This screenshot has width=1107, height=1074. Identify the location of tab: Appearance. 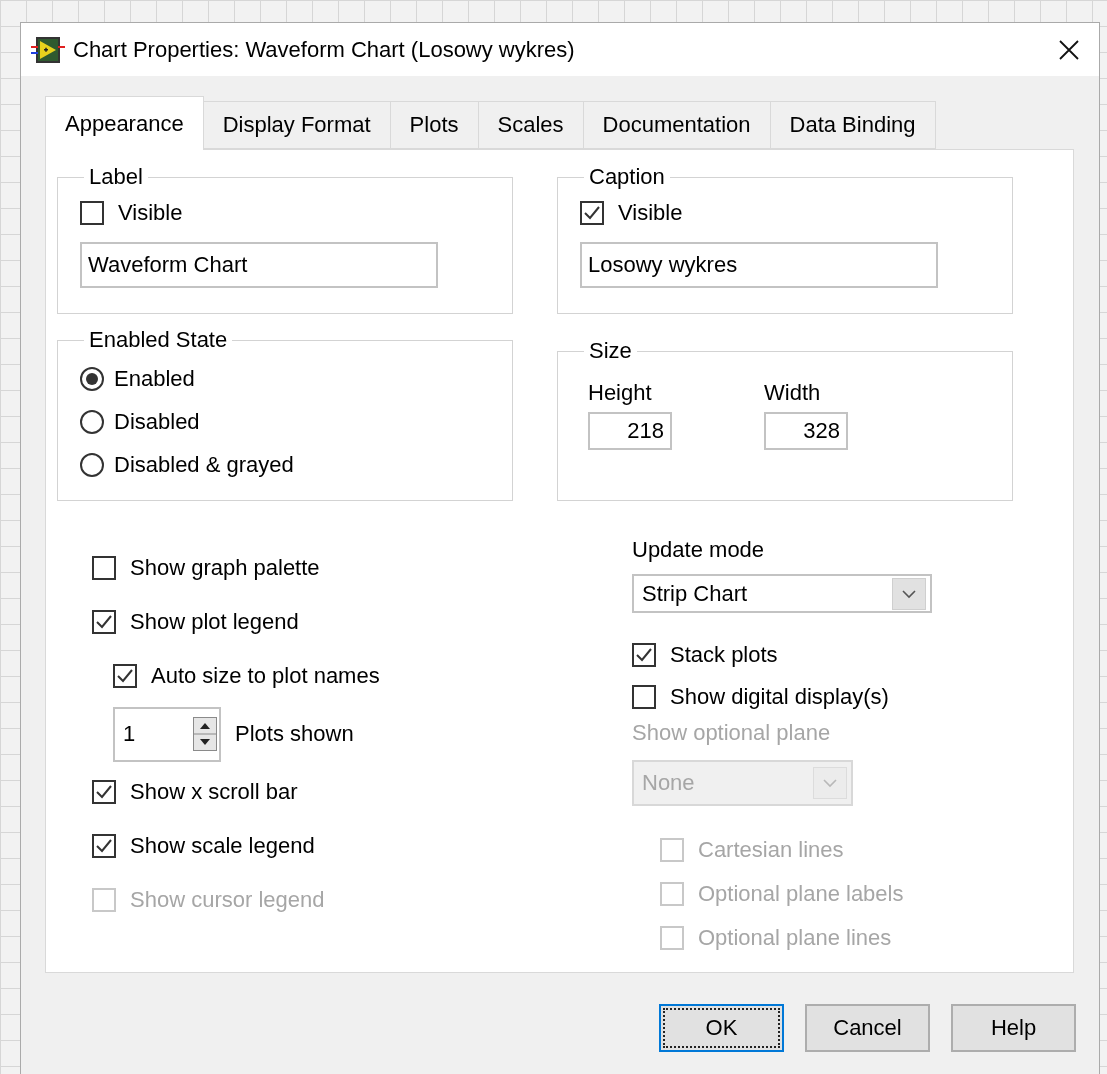
(124, 123).